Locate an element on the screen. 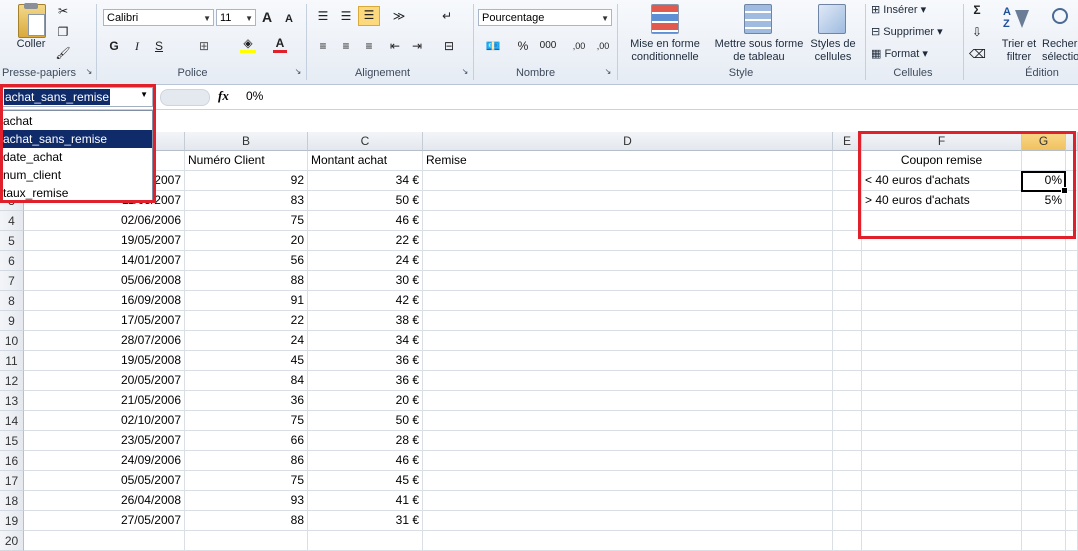 The image size is (1078, 551). cell-g9 is located at coordinates (1044, 321).